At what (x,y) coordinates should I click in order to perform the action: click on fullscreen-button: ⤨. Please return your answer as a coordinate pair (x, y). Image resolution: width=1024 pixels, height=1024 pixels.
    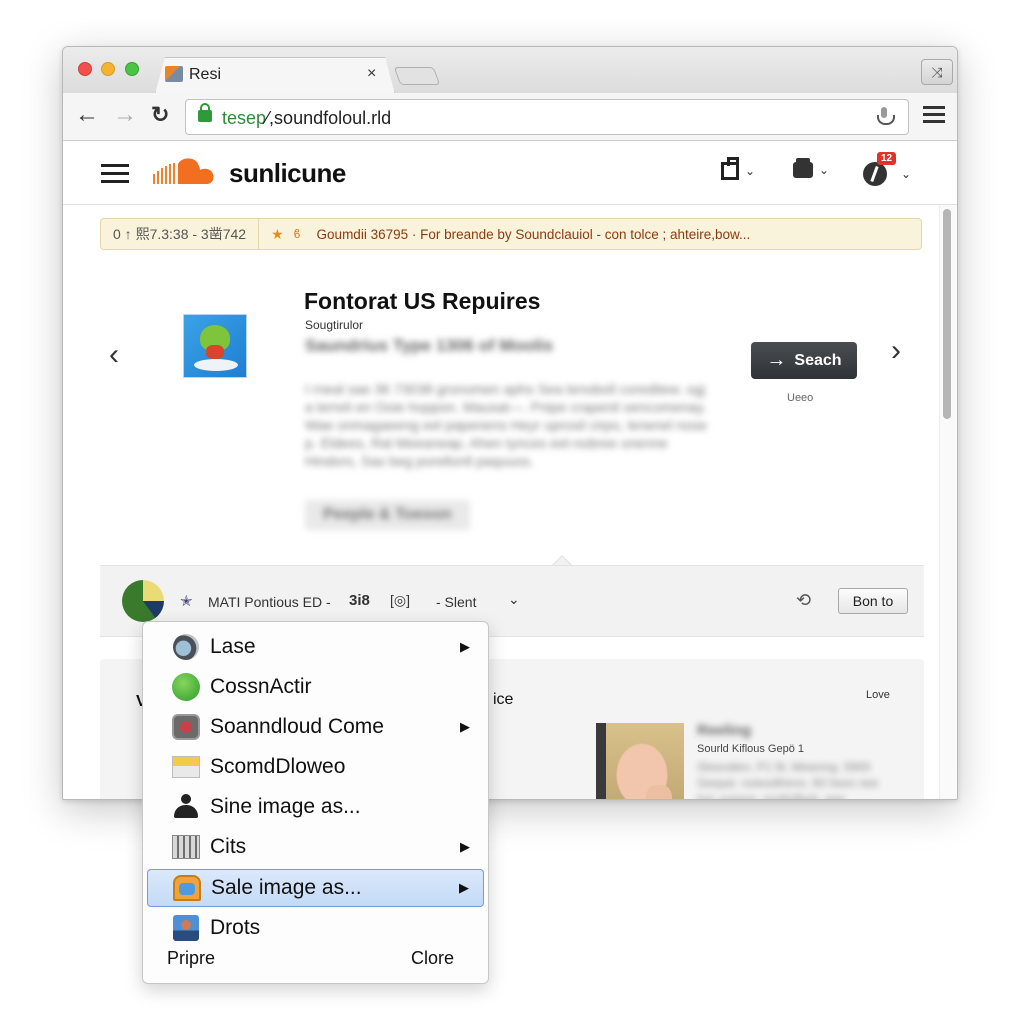
    Looking at the image, I should click on (937, 72).